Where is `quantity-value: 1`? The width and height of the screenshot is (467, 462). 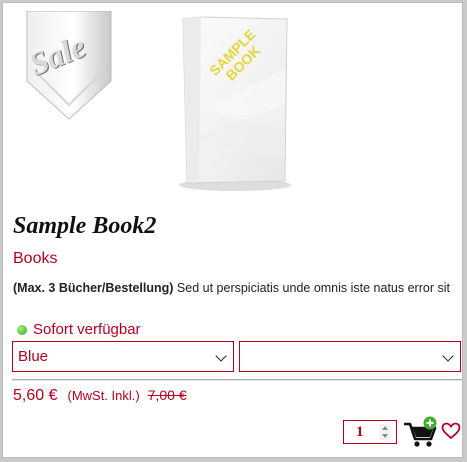 quantity-value: 1 is located at coordinates (360, 432).